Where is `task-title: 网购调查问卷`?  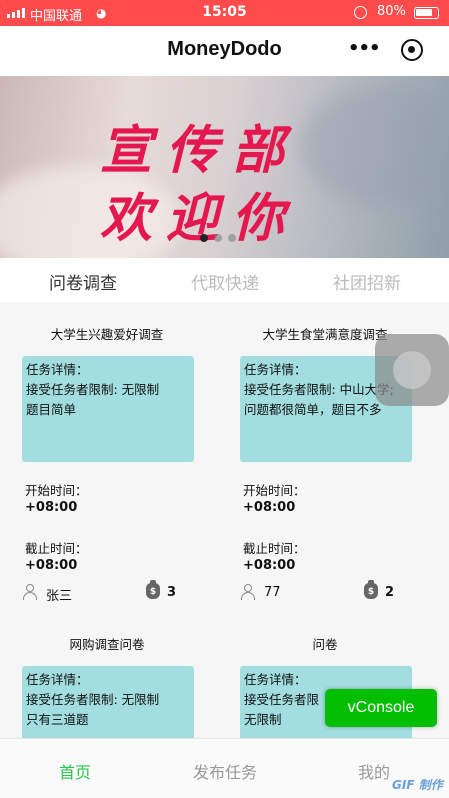
task-title: 网购调查问卷 is located at coordinates (107, 644).